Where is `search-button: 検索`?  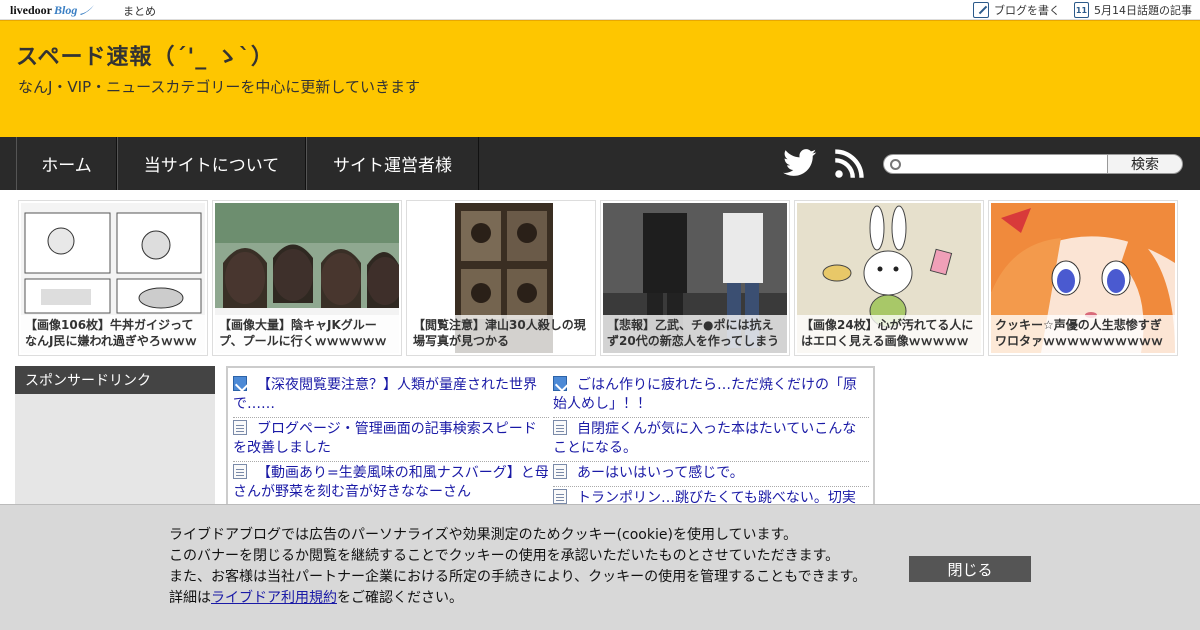 search-button: 検索 is located at coordinates (1145, 164).